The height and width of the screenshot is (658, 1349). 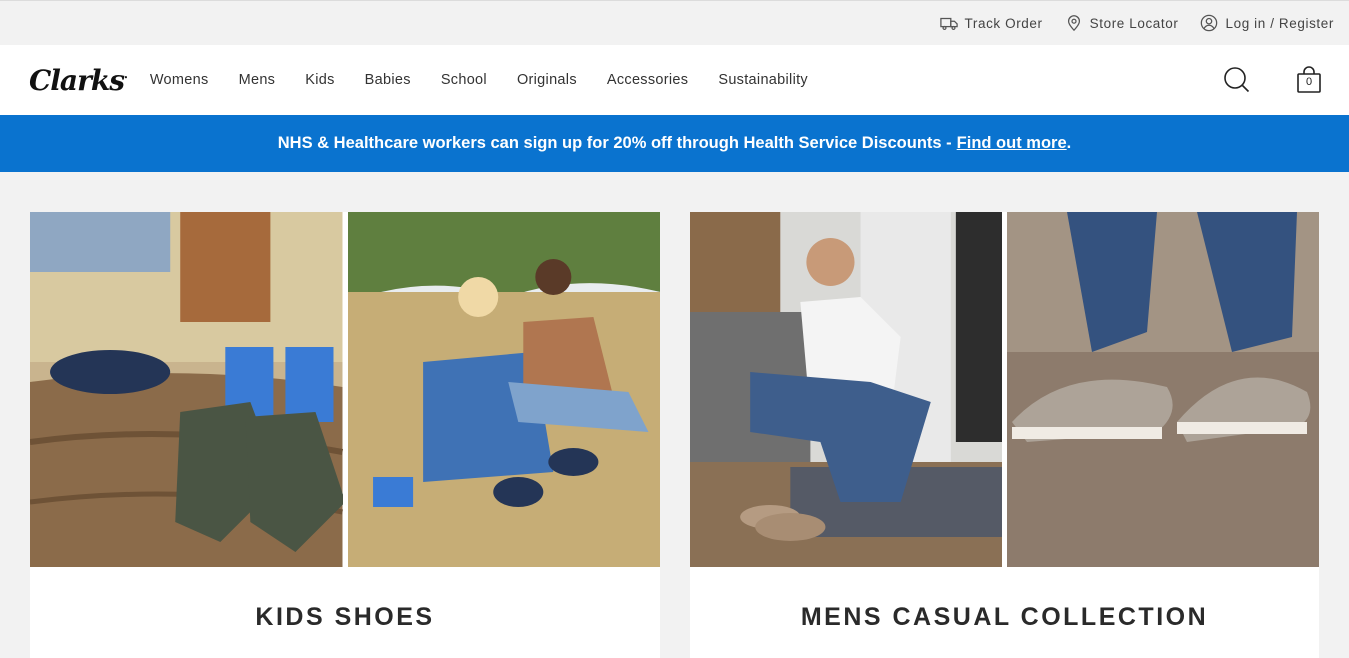 What do you see at coordinates (948, 24) in the screenshot?
I see `truck-icon` at bounding box center [948, 24].